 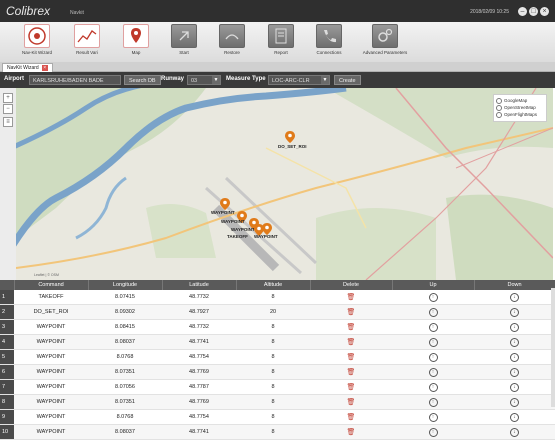 I want to click on cell-lon: 8.07415, so click(x=125, y=297).